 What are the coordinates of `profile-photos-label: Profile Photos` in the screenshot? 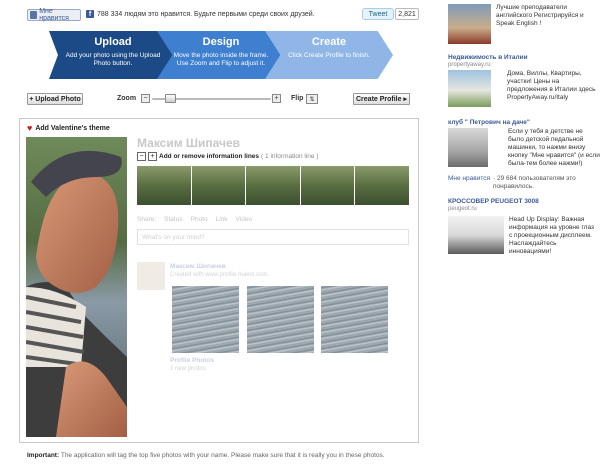 It's located at (192, 360).